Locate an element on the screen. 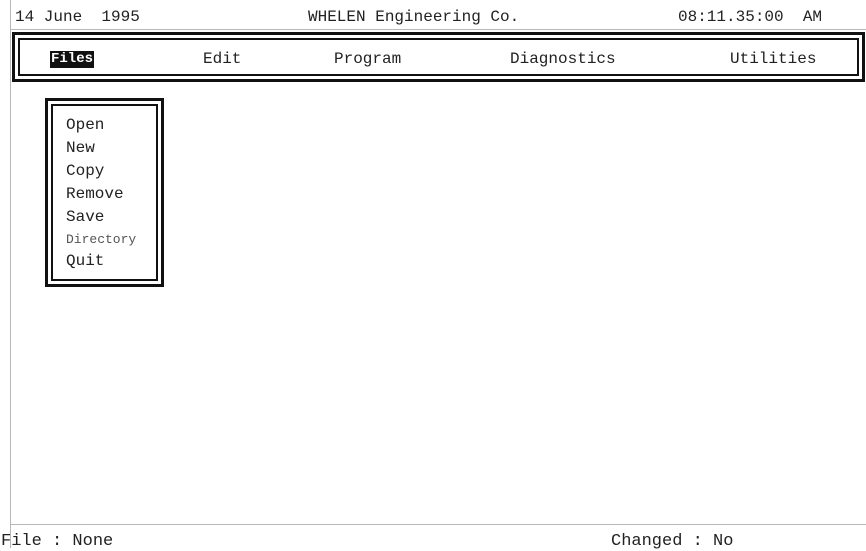 The width and height of the screenshot is (866, 551). left-divider is located at coordinates (10, 277).